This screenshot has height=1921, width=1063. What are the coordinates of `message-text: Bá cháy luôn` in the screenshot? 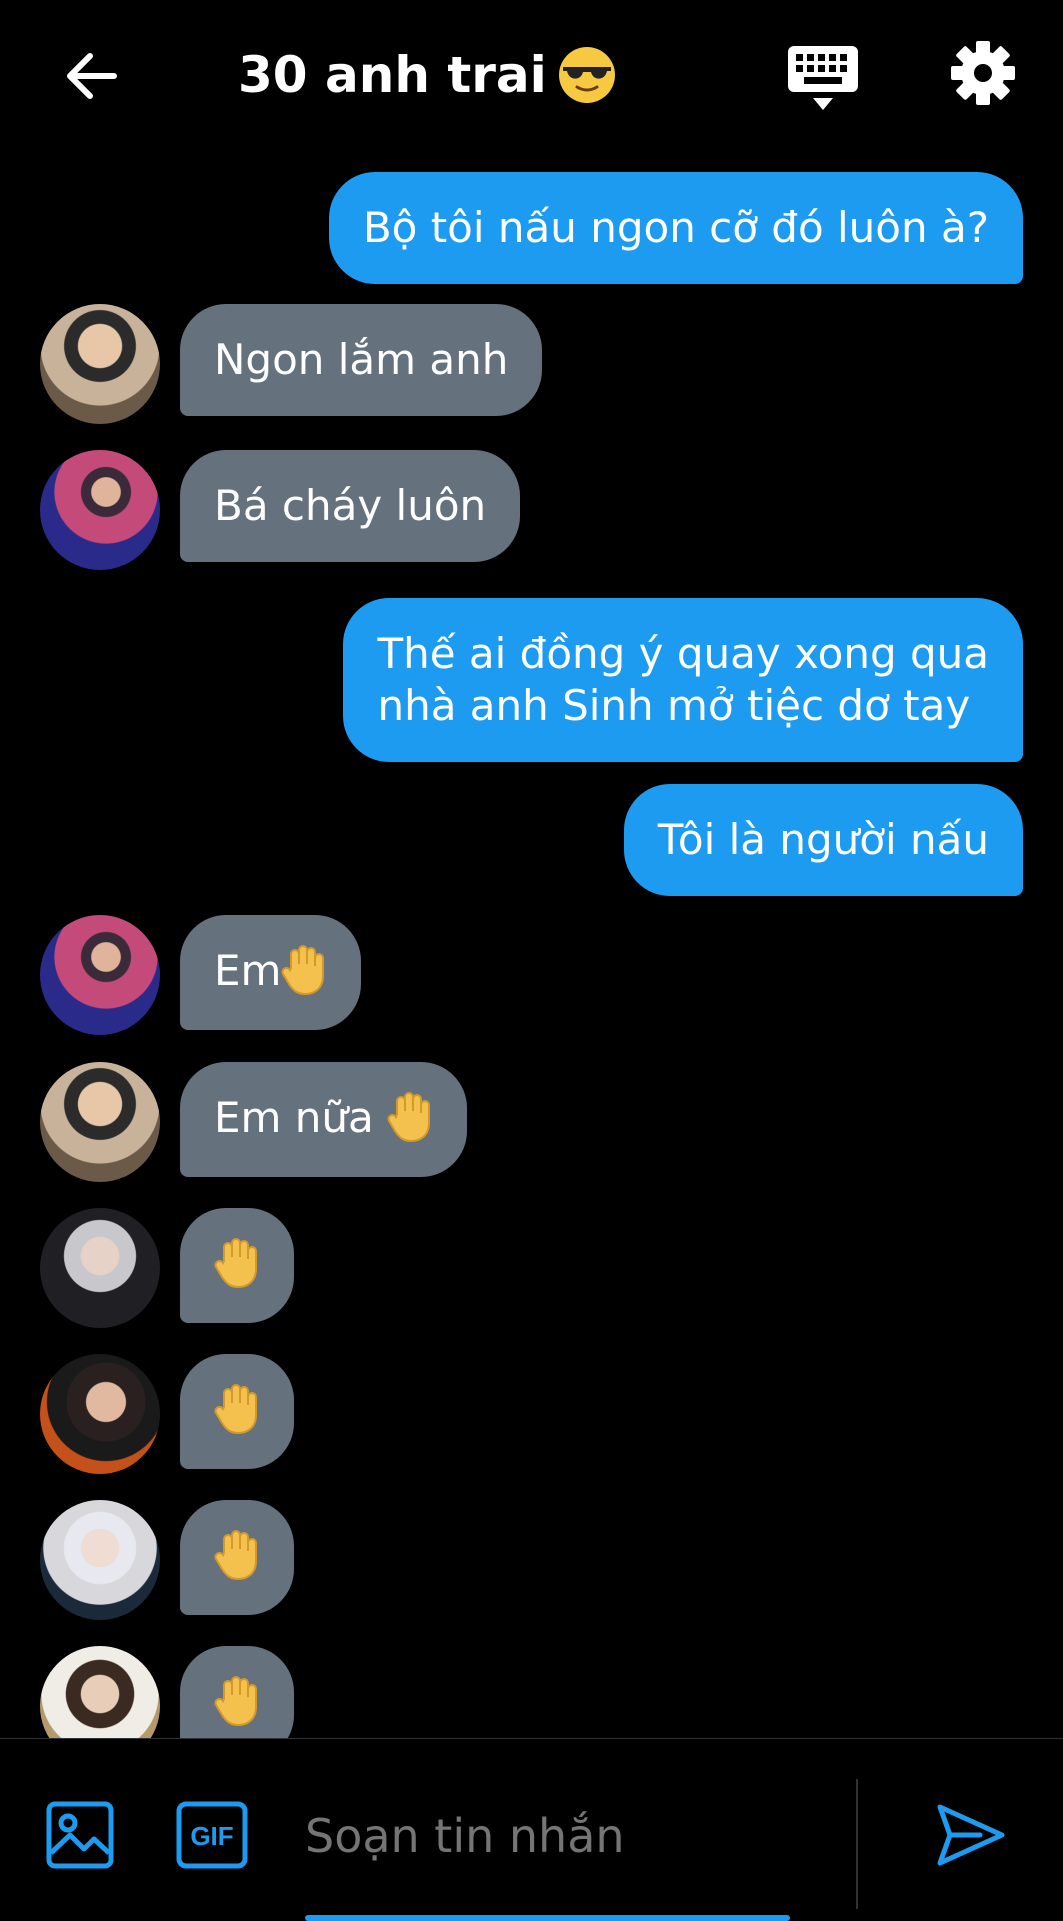 It's located at (350, 505).